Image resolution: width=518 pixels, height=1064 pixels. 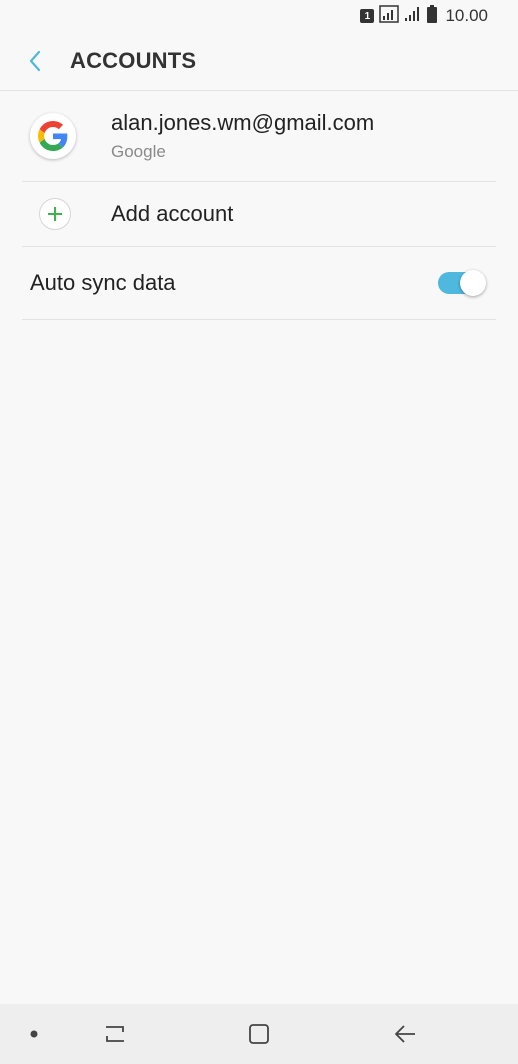 What do you see at coordinates (259, 136) in the screenshot?
I see `account-row-google: alan.jones.wm@gmail.com Google` at bounding box center [259, 136].